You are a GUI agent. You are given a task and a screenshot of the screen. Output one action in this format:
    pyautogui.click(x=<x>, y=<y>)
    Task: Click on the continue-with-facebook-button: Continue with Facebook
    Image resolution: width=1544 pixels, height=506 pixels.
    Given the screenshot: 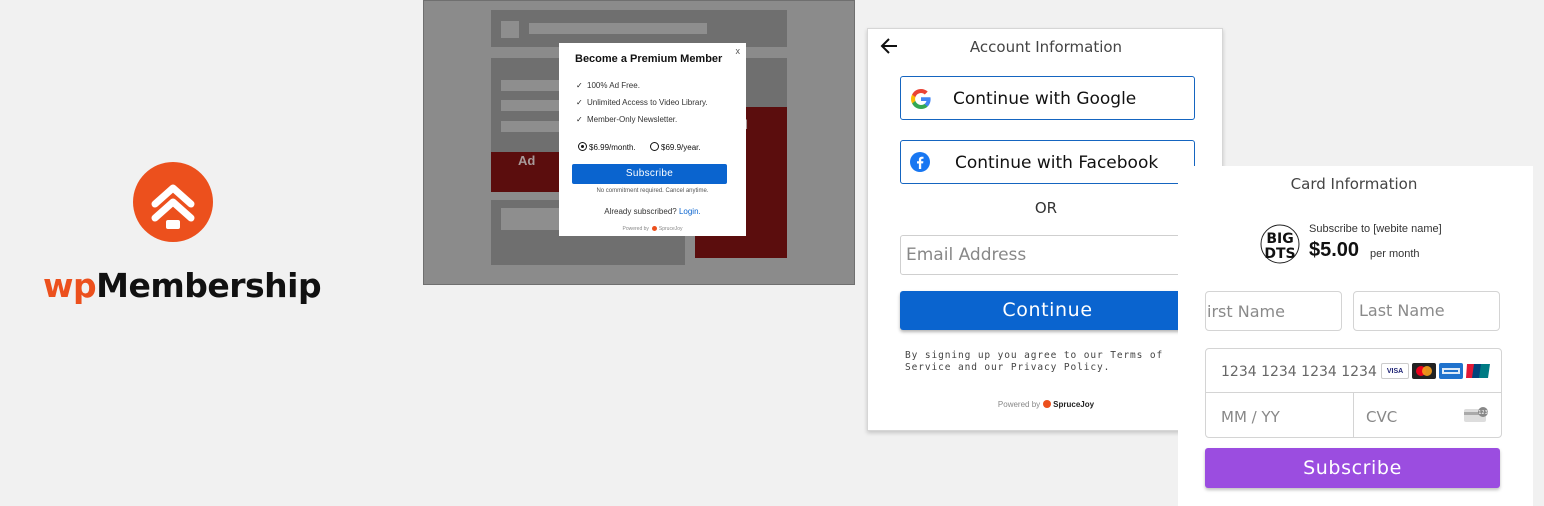 What is the action you would take?
    pyautogui.click(x=1047, y=162)
    